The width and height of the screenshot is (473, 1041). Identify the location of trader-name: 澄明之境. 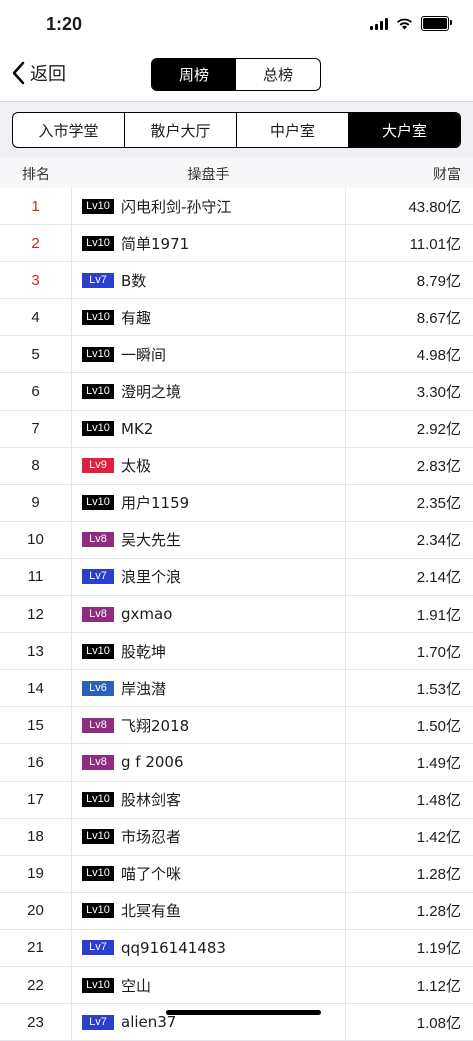
(151, 392).